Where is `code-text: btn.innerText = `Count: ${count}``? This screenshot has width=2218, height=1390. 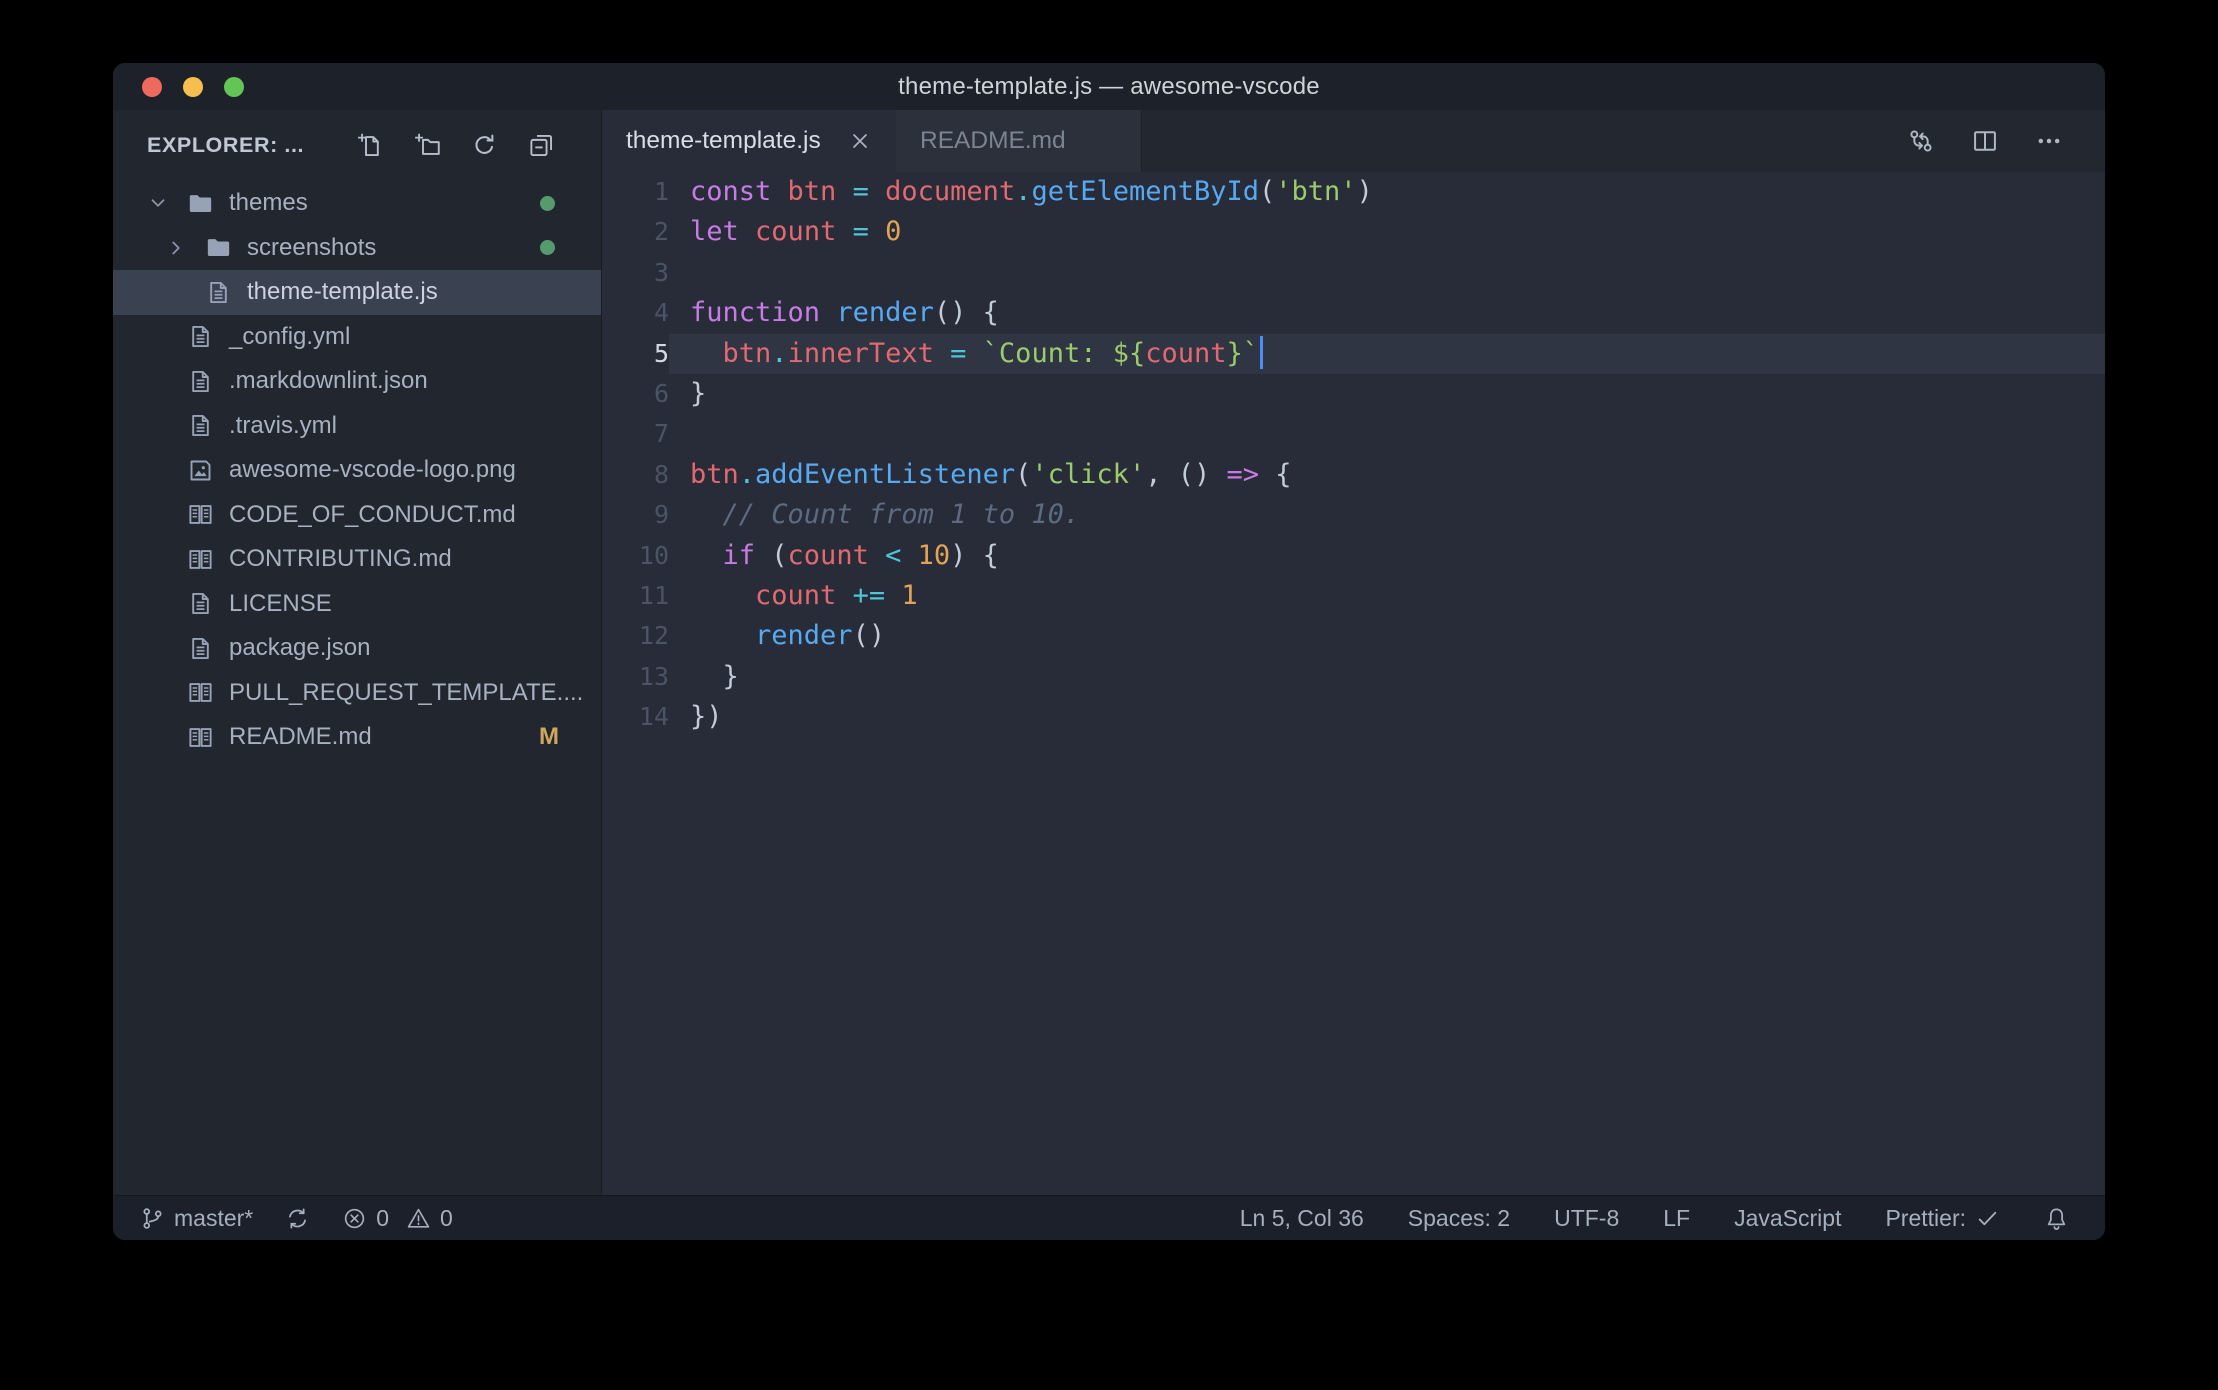 code-text: btn.innerText = `Count: ${count}` is located at coordinates (977, 354).